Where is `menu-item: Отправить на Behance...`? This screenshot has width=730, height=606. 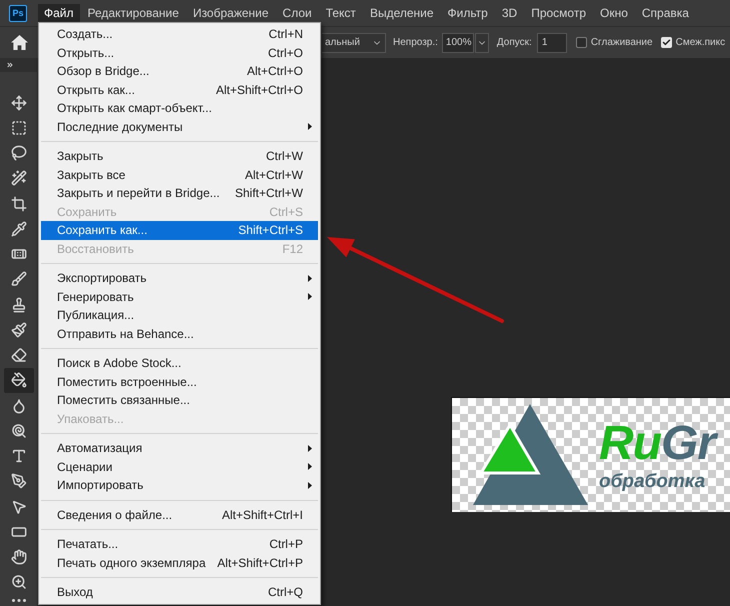
menu-item: Отправить на Behance... is located at coordinates (179, 333).